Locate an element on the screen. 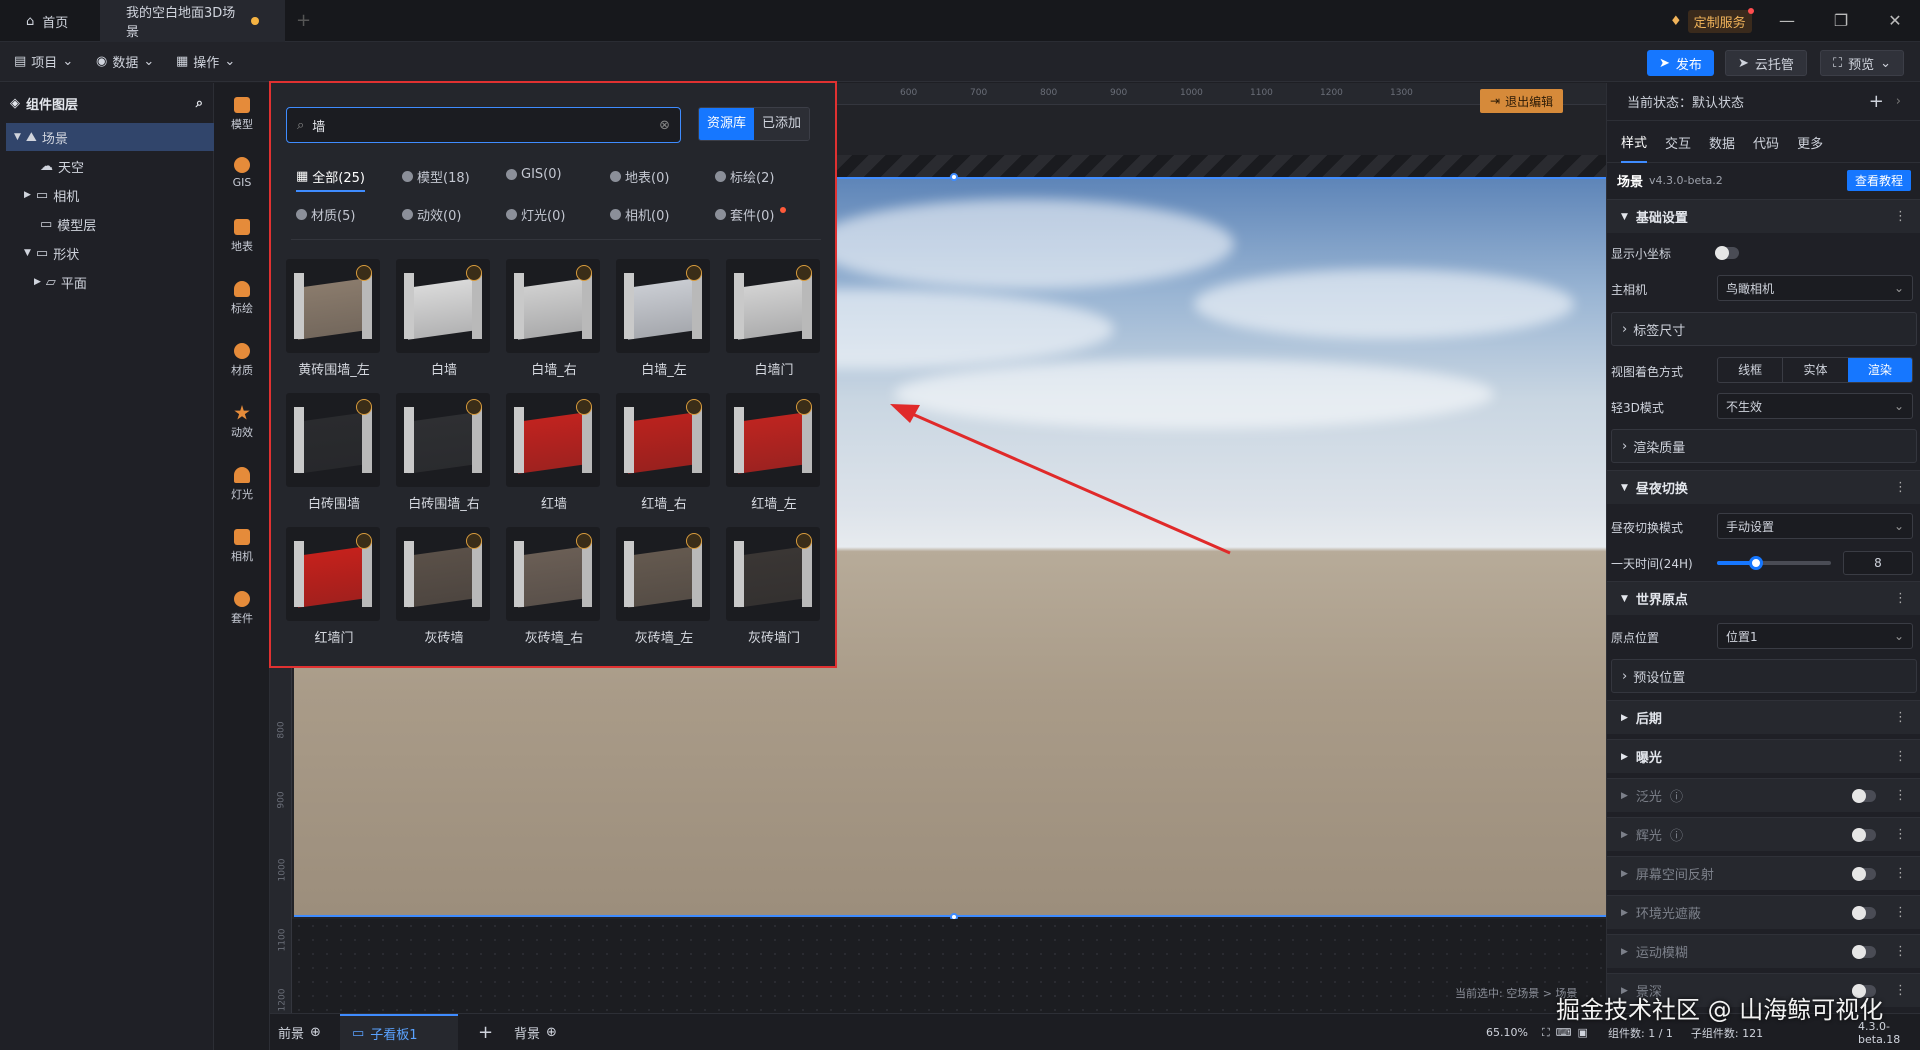  glow-toggle is located at coordinates (1864, 834).